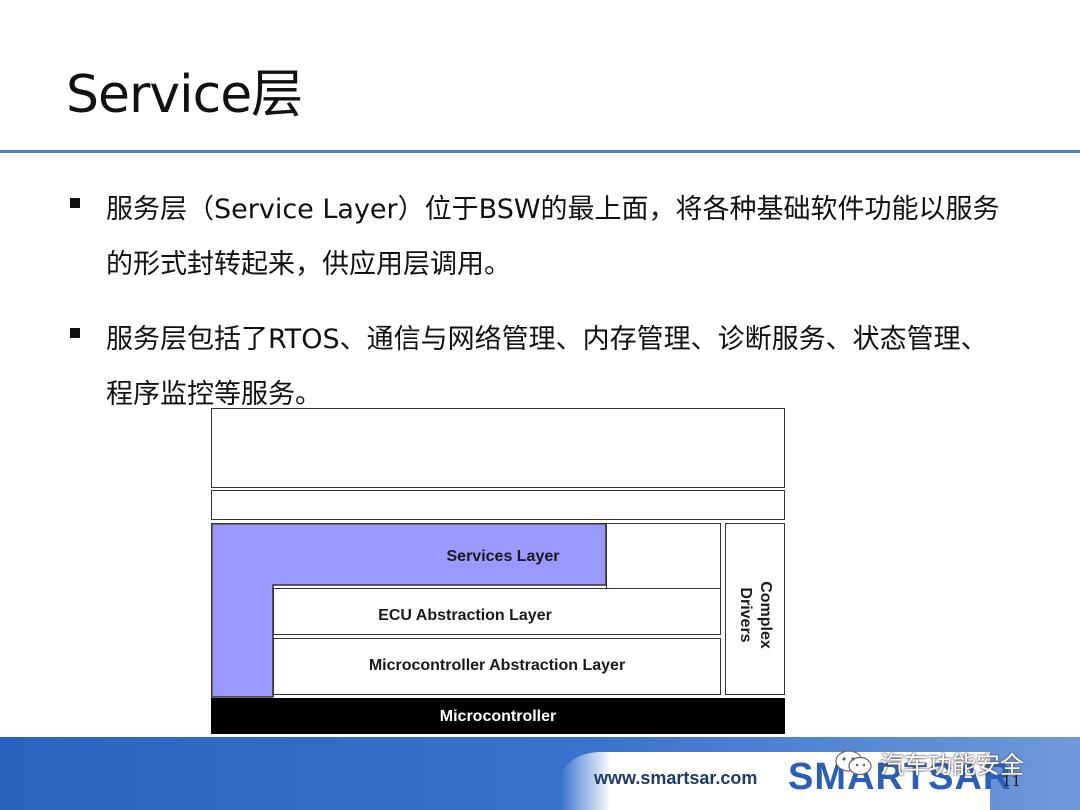 The height and width of the screenshot is (810, 1080). Describe the element at coordinates (503, 556) in the screenshot. I see `services-layer-label: Services Layer` at that location.